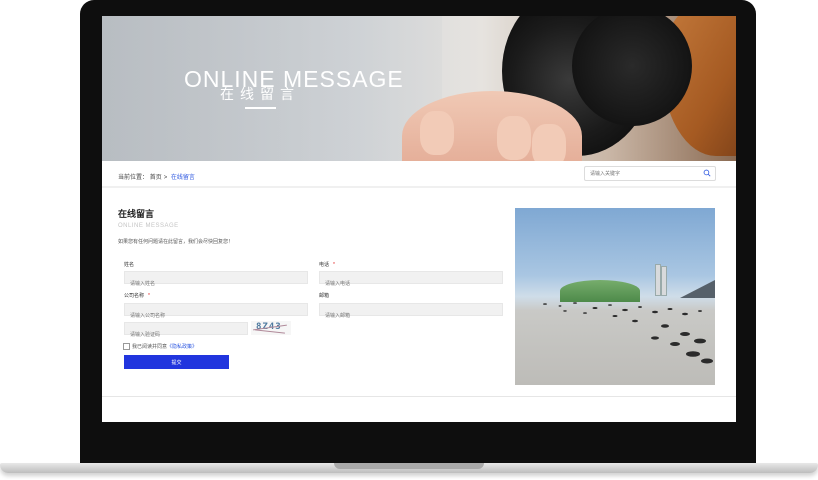 The image size is (818, 480). What do you see at coordinates (182, 347) in the screenshot?
I see `privacy-link: 《隐私政策》` at bounding box center [182, 347].